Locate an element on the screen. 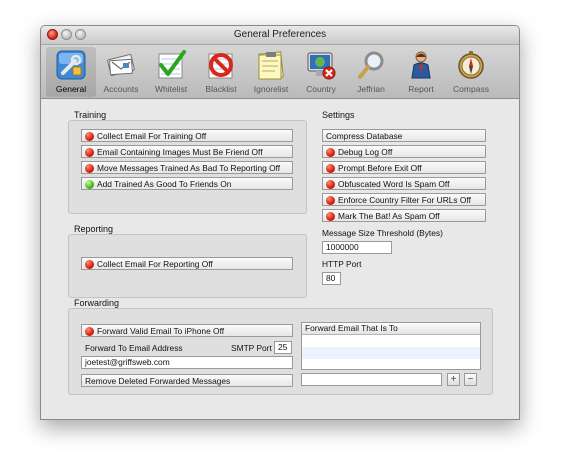  settings-group-title: Settings is located at coordinates (338, 115).